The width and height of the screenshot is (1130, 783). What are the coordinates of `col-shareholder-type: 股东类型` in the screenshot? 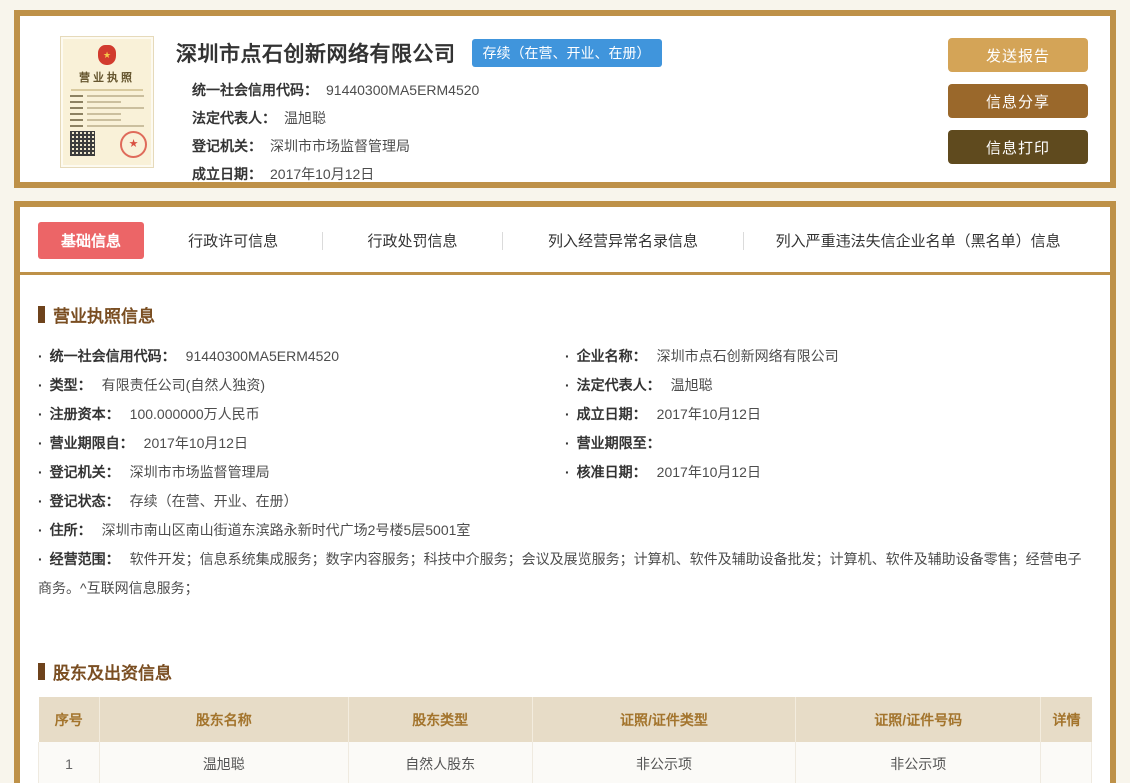 It's located at (440, 719).